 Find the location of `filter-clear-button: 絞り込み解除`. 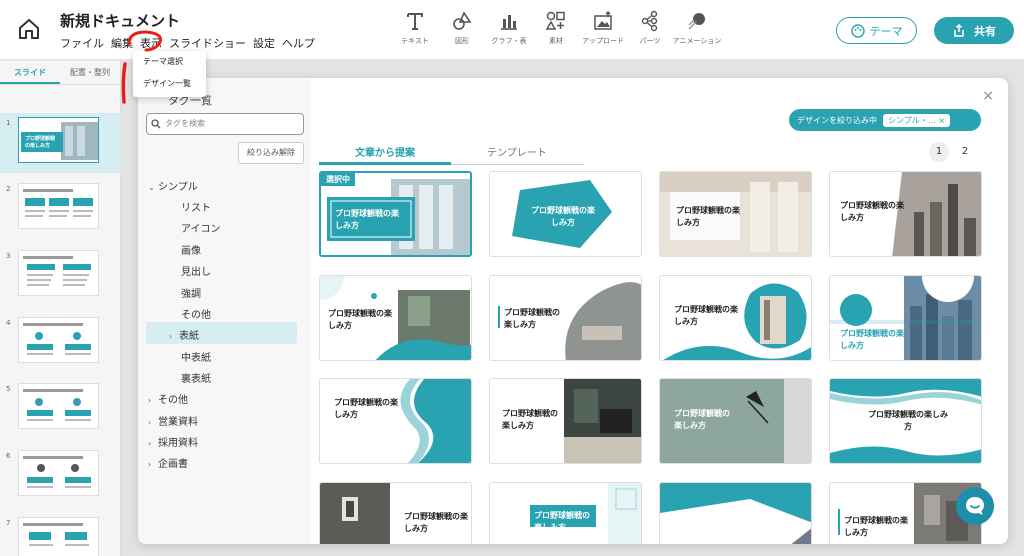

filter-clear-button: 絞り込み解除 is located at coordinates (271, 153).